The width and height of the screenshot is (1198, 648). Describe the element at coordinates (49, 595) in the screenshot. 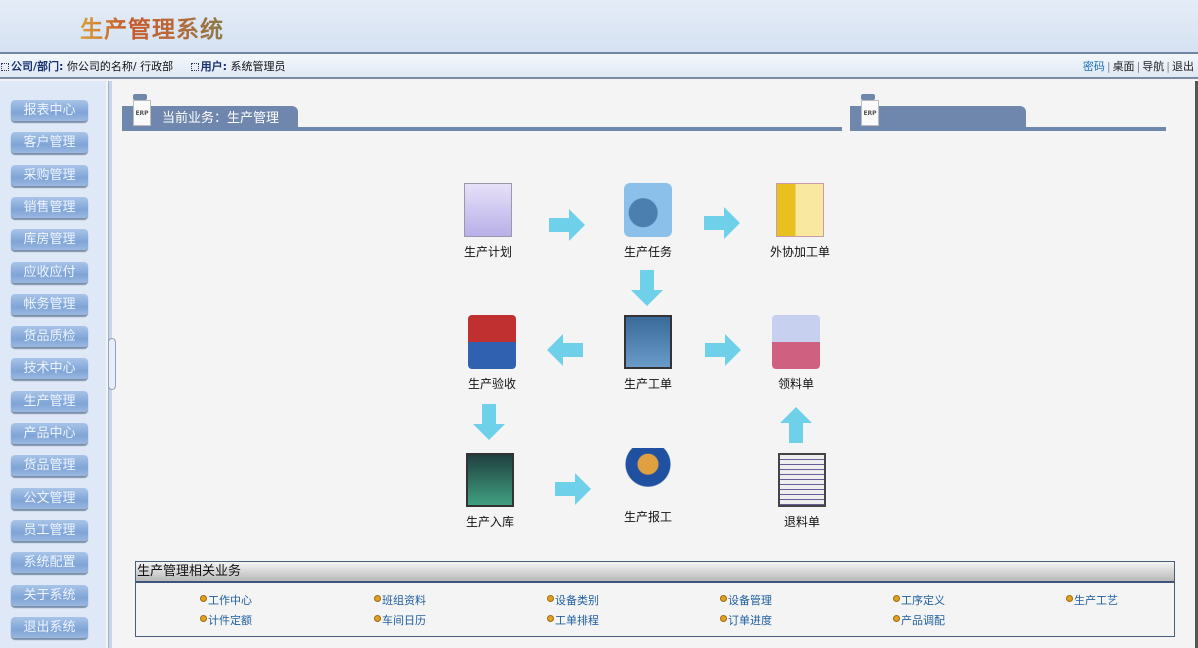

I see `sidebar-item-15: 关于系统` at that location.